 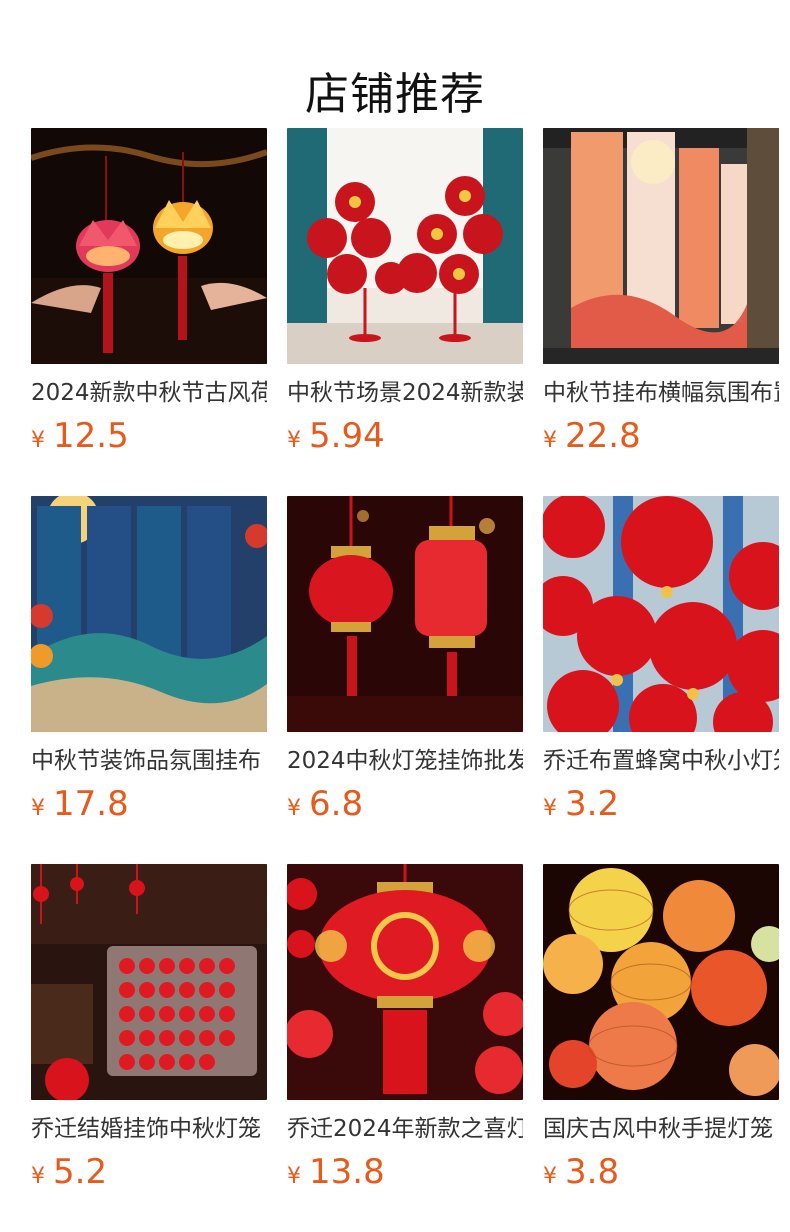 I want to click on product-price: ¥17.8, so click(x=80, y=804).